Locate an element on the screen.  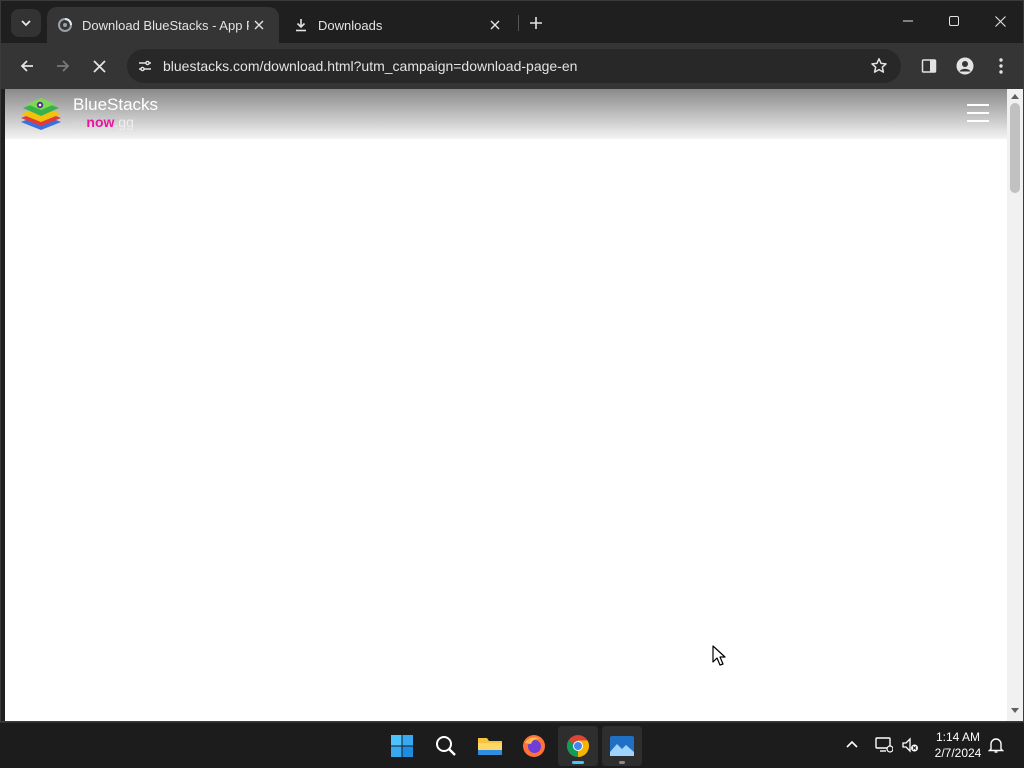
tab-bluestacks: Download BlueStacks - App Pla is located at coordinates (163, 25).